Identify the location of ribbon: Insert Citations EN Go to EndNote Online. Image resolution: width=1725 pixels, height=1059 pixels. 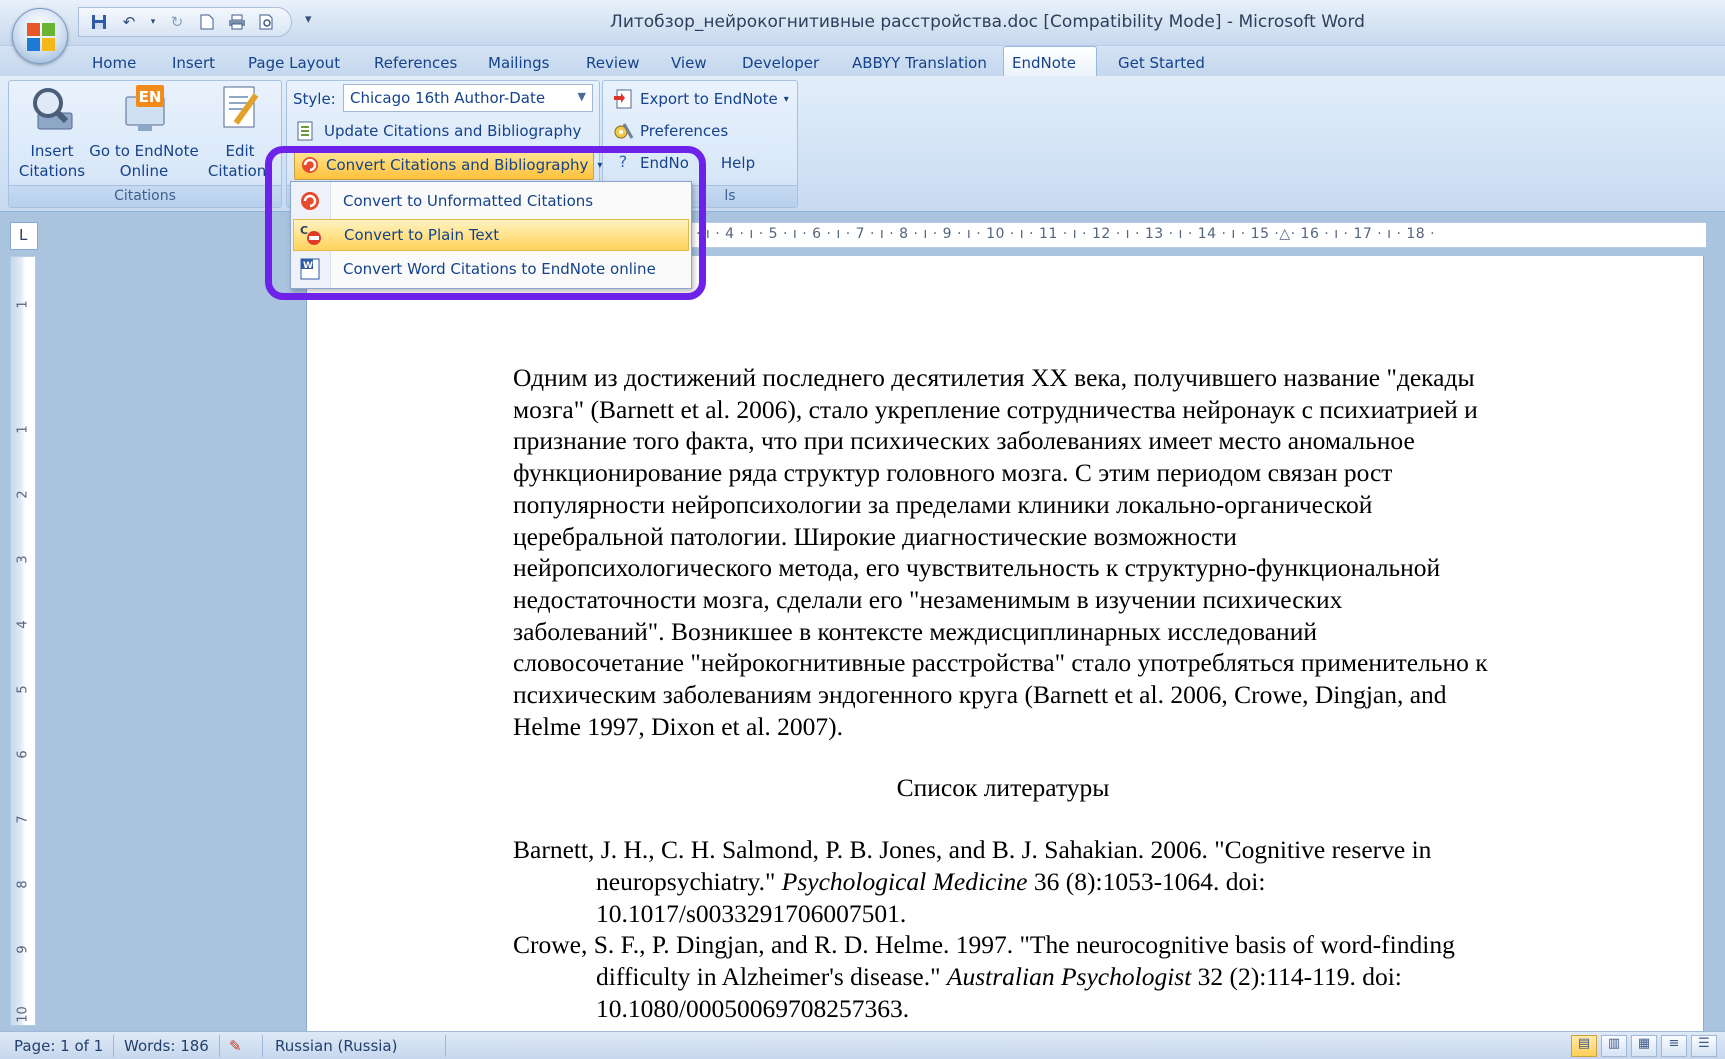
(862, 144).